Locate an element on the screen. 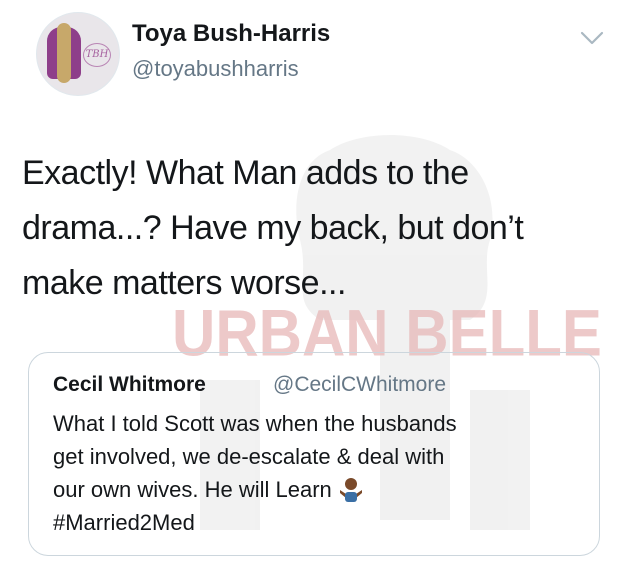 The height and width of the screenshot is (585, 626). avatar-logo: TBH is located at coordinates (97, 55).